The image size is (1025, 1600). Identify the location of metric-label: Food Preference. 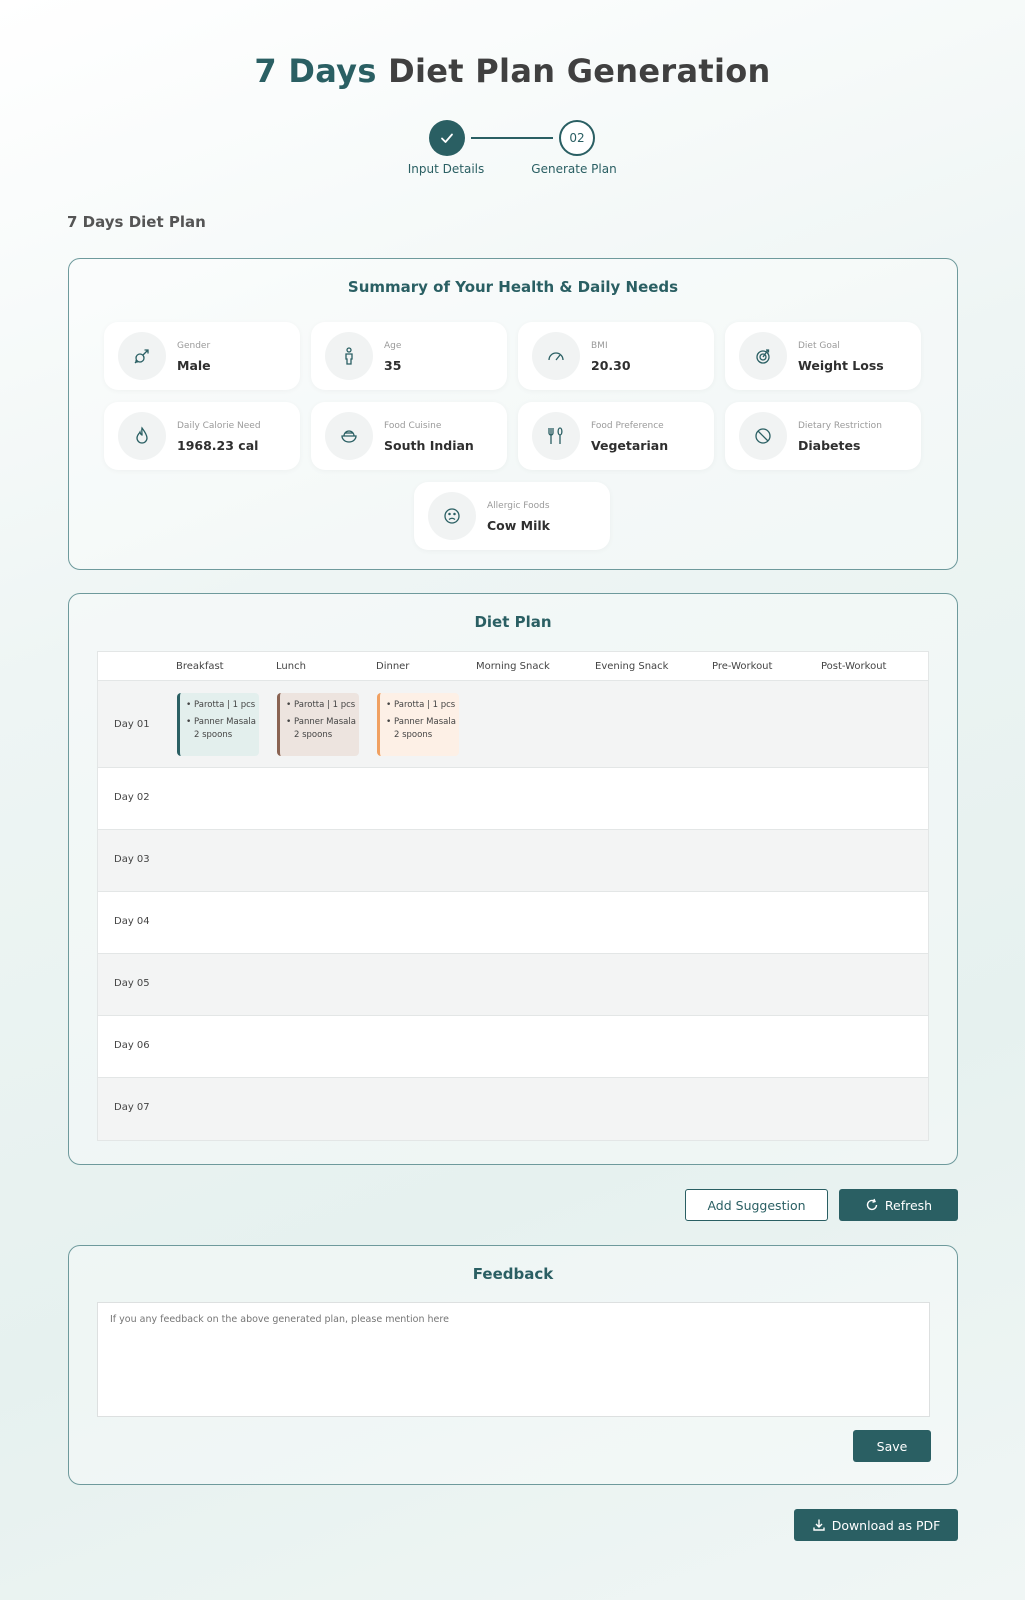
(627, 426).